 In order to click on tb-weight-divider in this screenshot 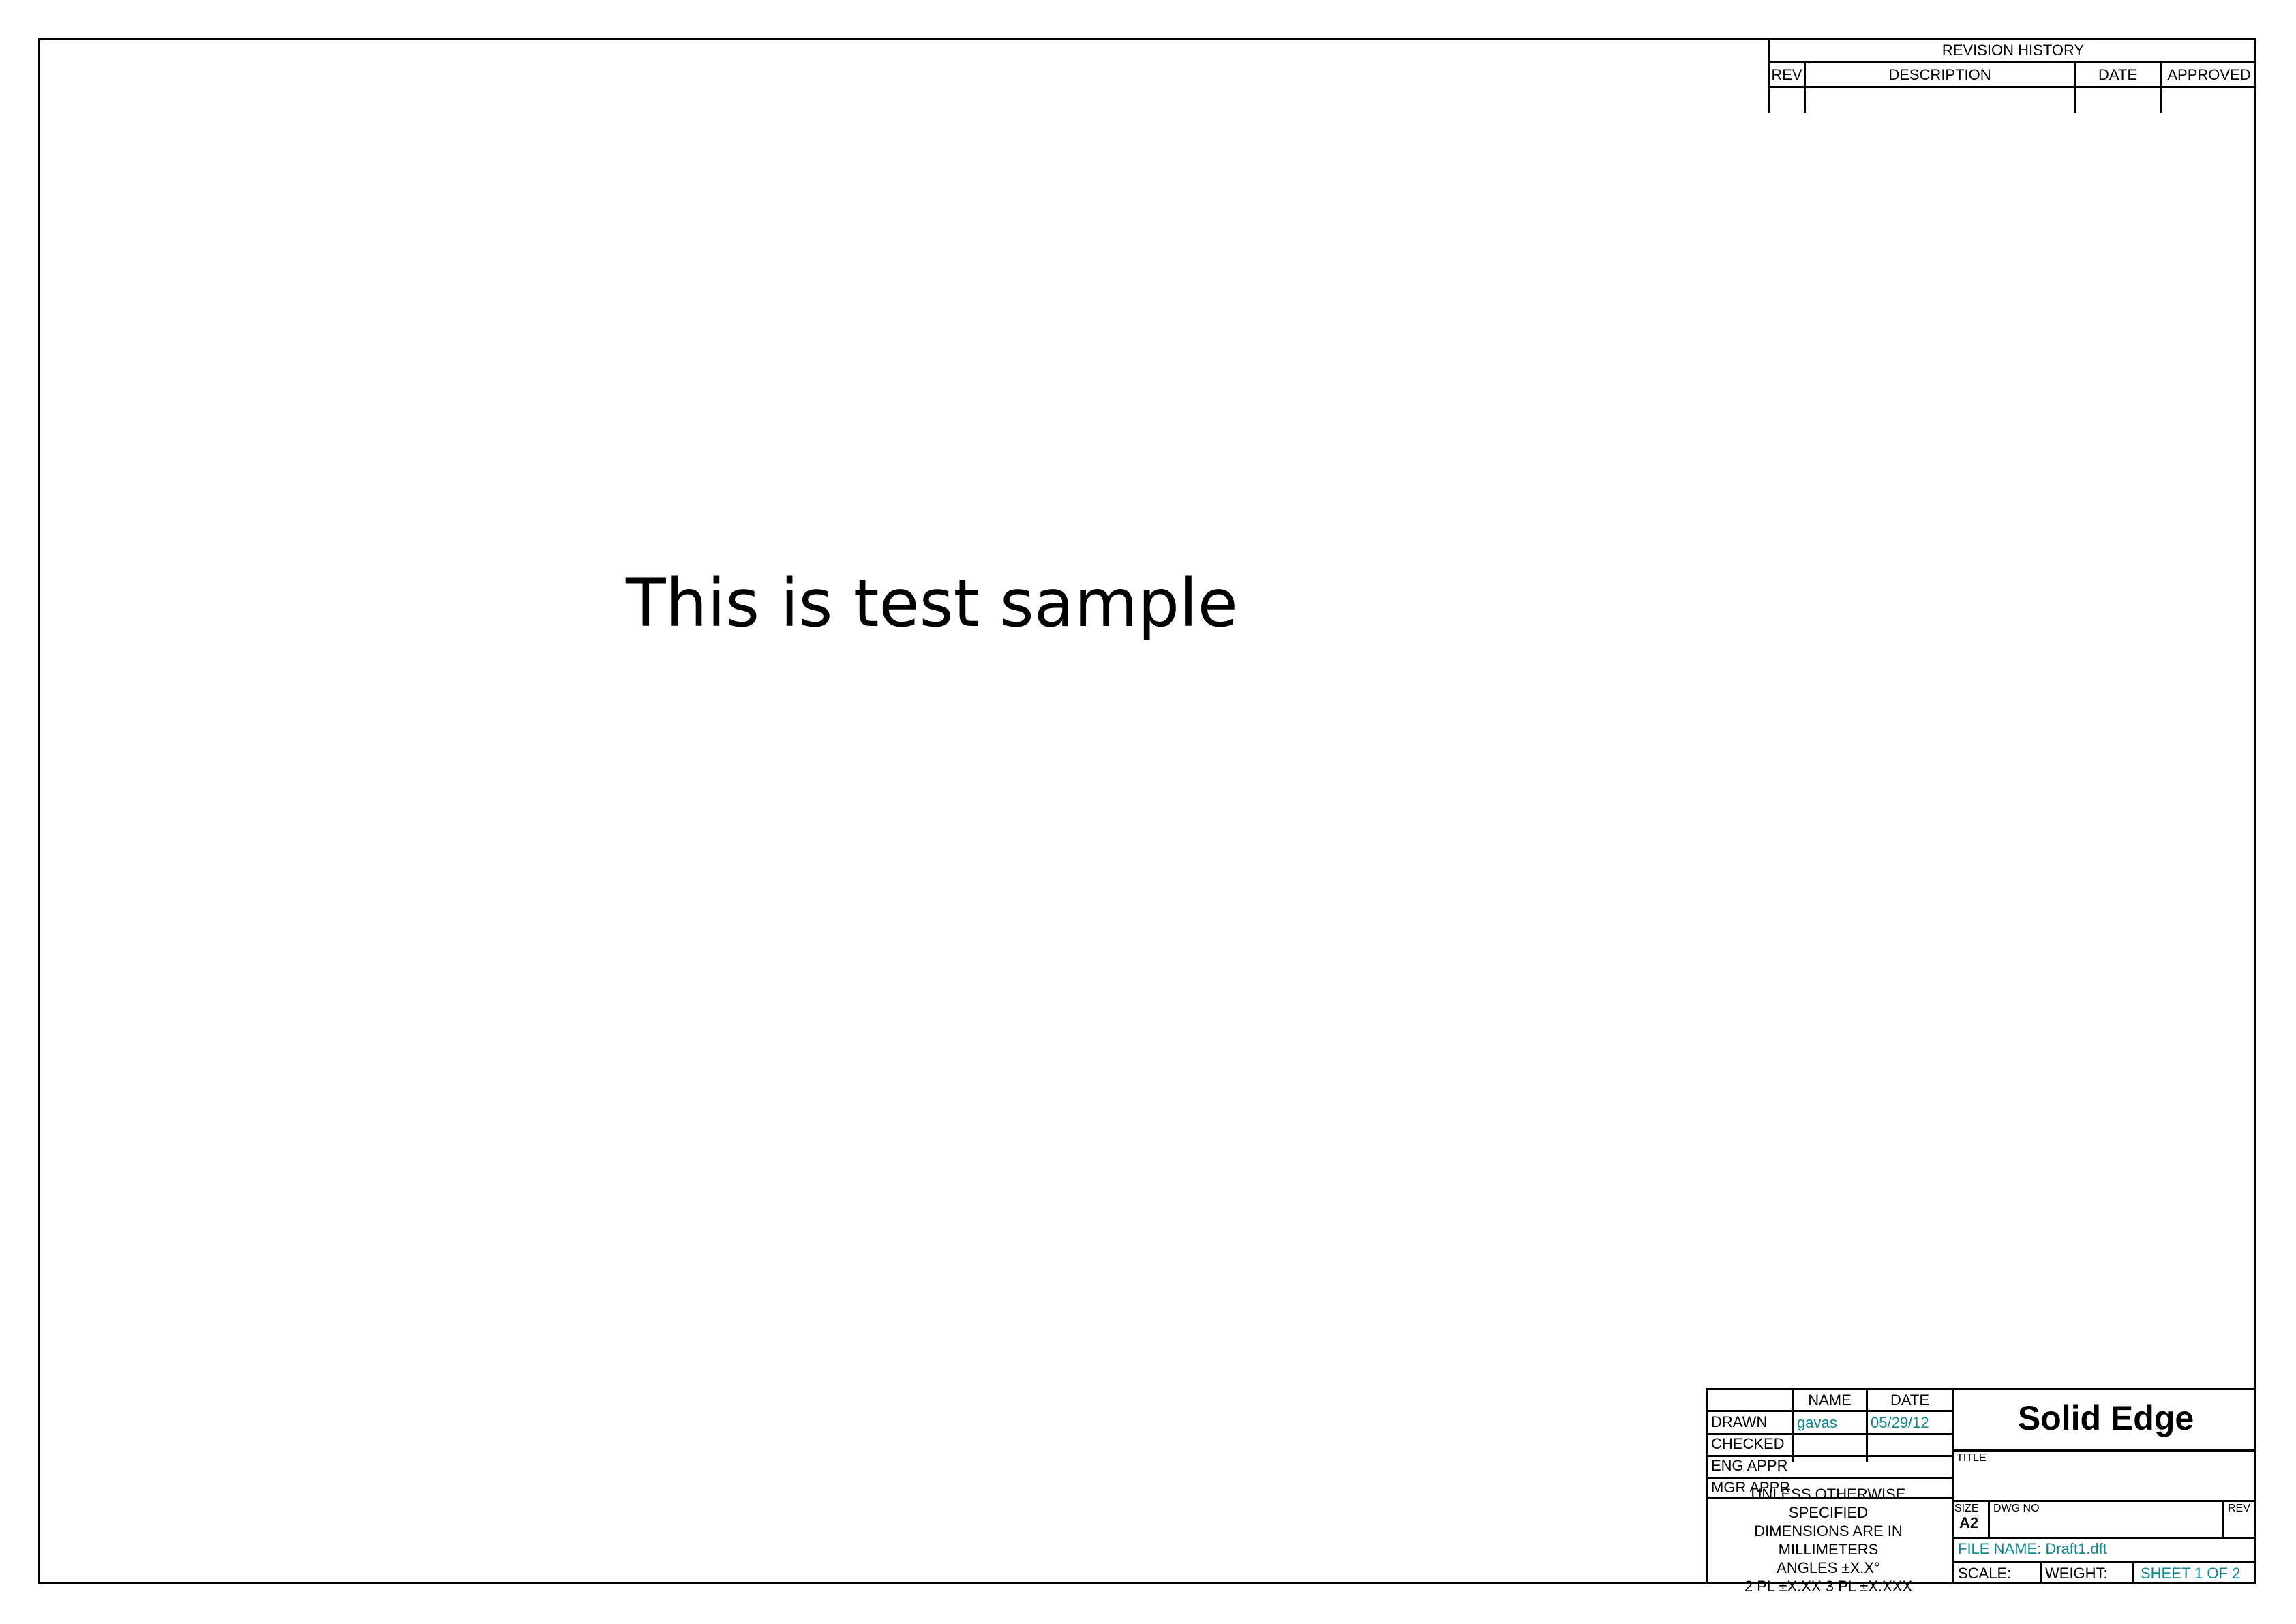, I will do `click(2133, 1572)`.